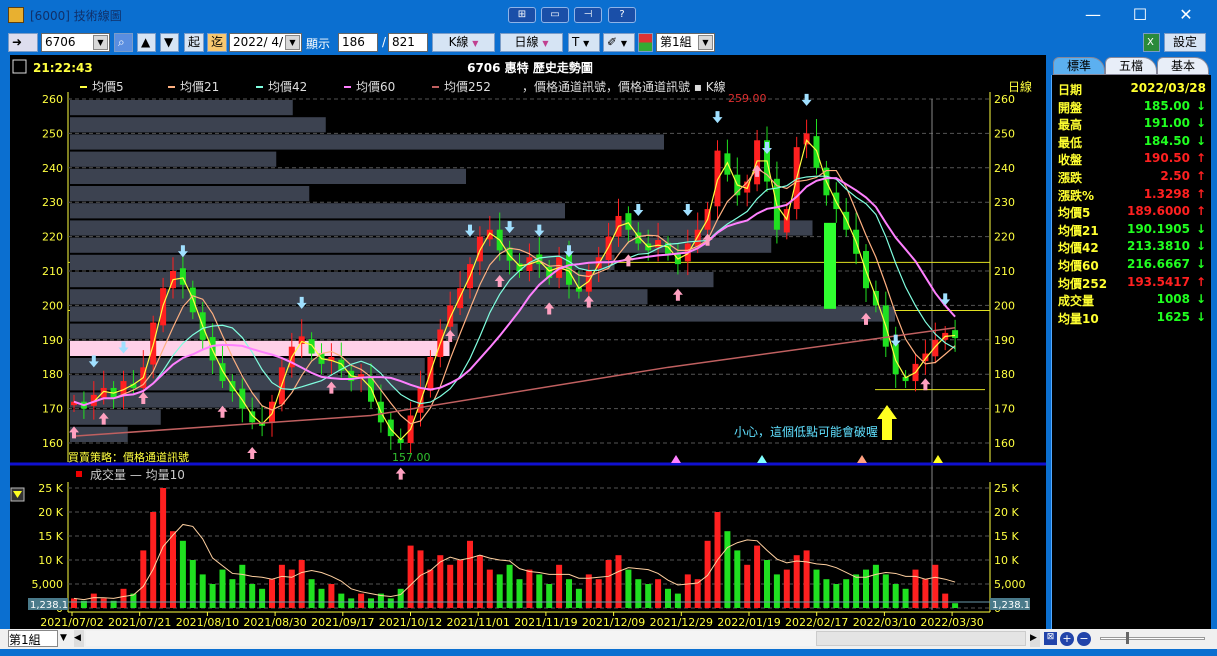  Describe the element at coordinates (1200, 105) in the screenshot. I see `trend-arrow-icon: ↓` at that location.